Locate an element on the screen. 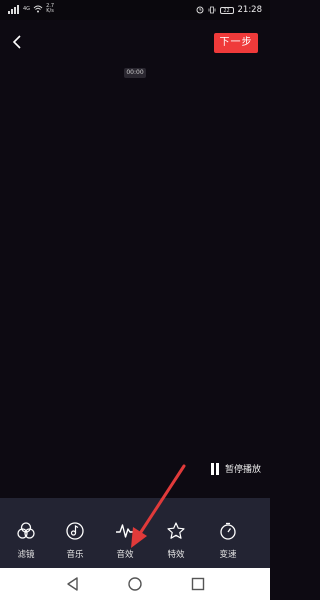  alarm-icon is located at coordinates (199, 10).